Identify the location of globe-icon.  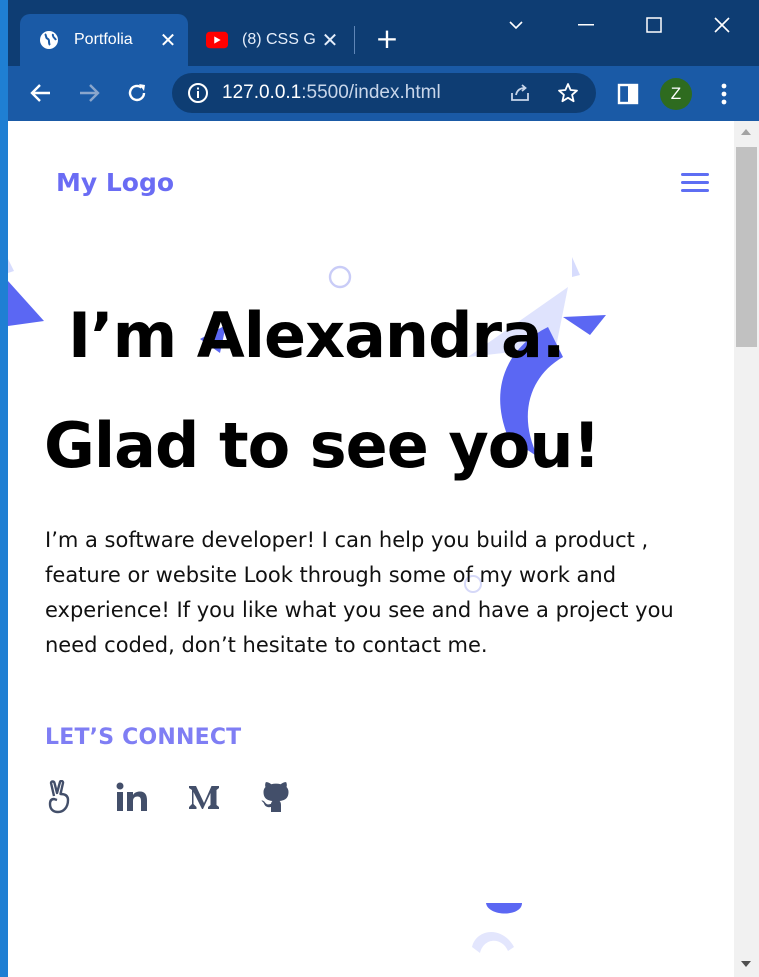
(49, 40).